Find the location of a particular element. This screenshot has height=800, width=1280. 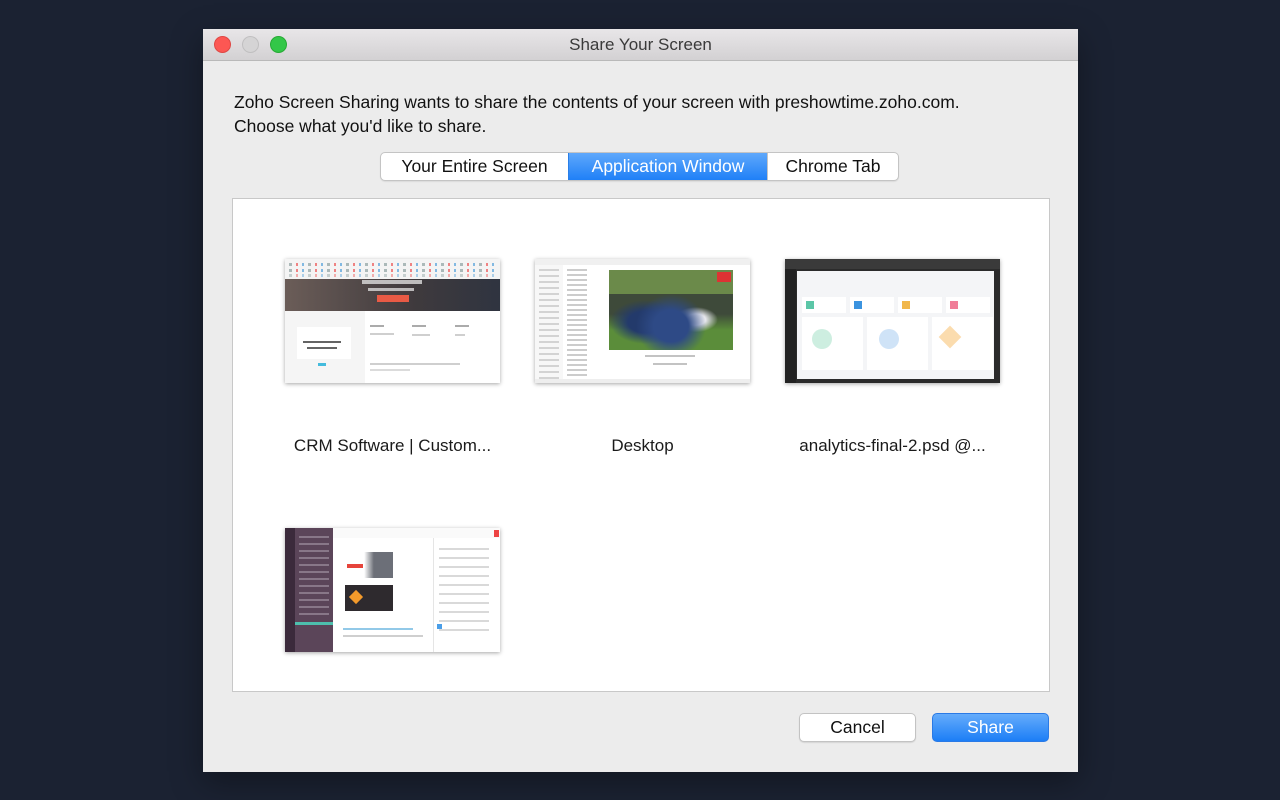

window-title: Share Your Screen is located at coordinates (640, 44).